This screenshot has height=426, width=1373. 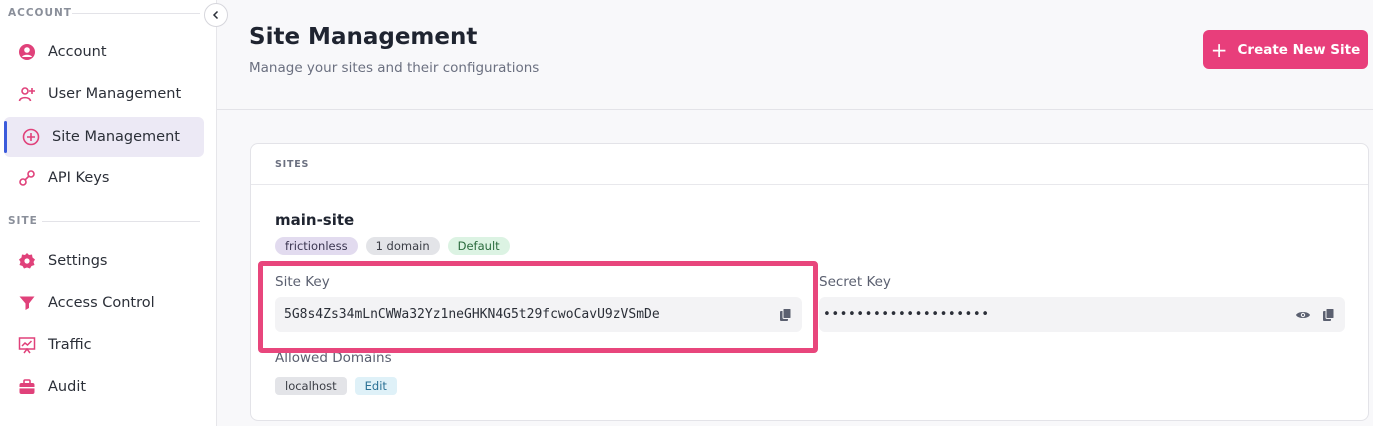 What do you see at coordinates (316, 246) in the screenshot?
I see `mode-badge: frictionless` at bounding box center [316, 246].